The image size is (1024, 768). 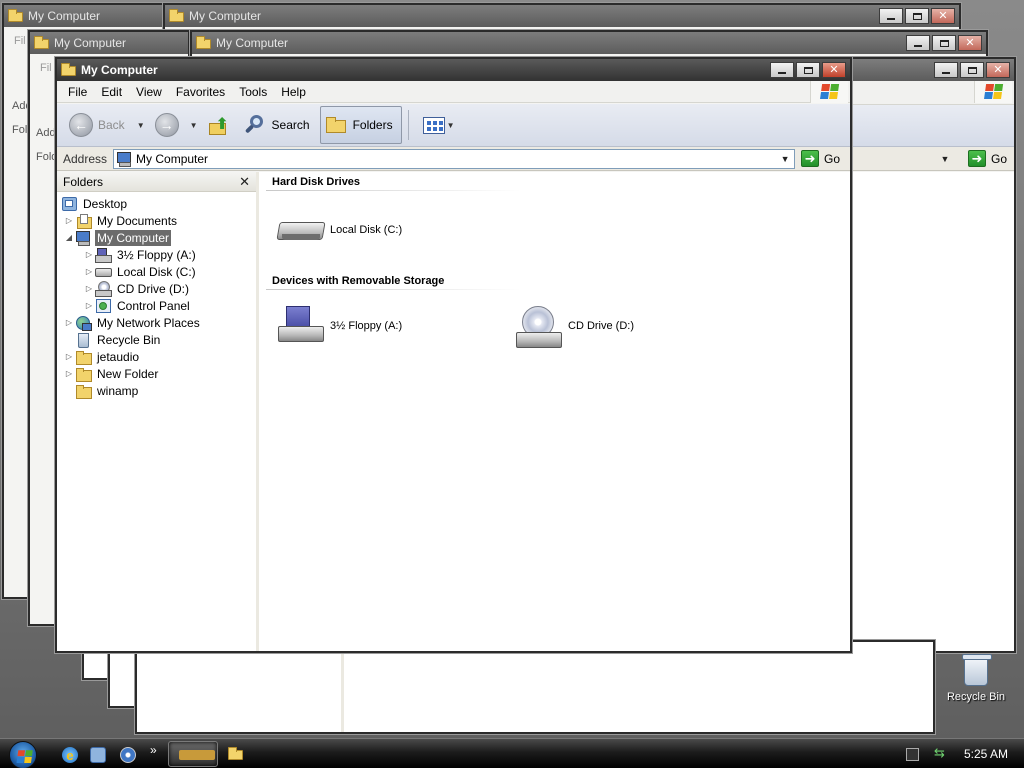 What do you see at coordinates (316, 182) in the screenshot?
I see `group-header-hard-disks: Hard Disk Drives` at bounding box center [316, 182].